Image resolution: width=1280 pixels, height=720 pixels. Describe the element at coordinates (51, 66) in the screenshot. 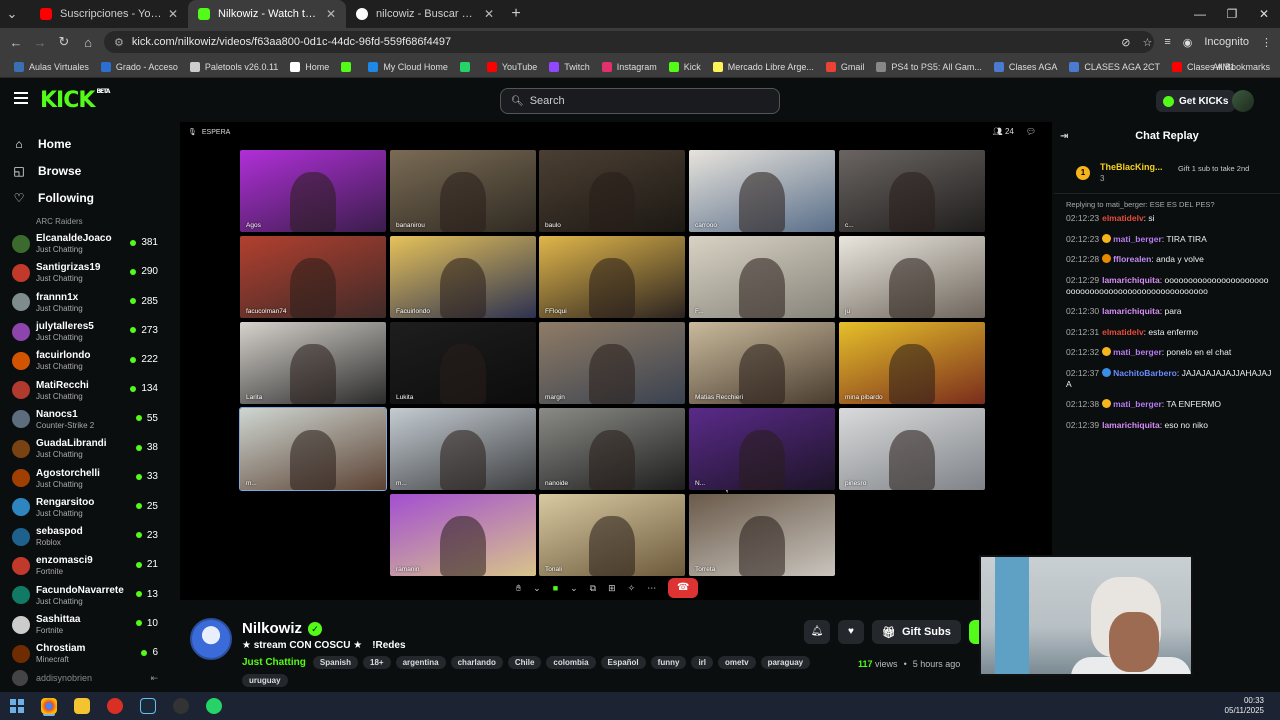

I see `bookmark-item: Aulas Virtuales` at that location.